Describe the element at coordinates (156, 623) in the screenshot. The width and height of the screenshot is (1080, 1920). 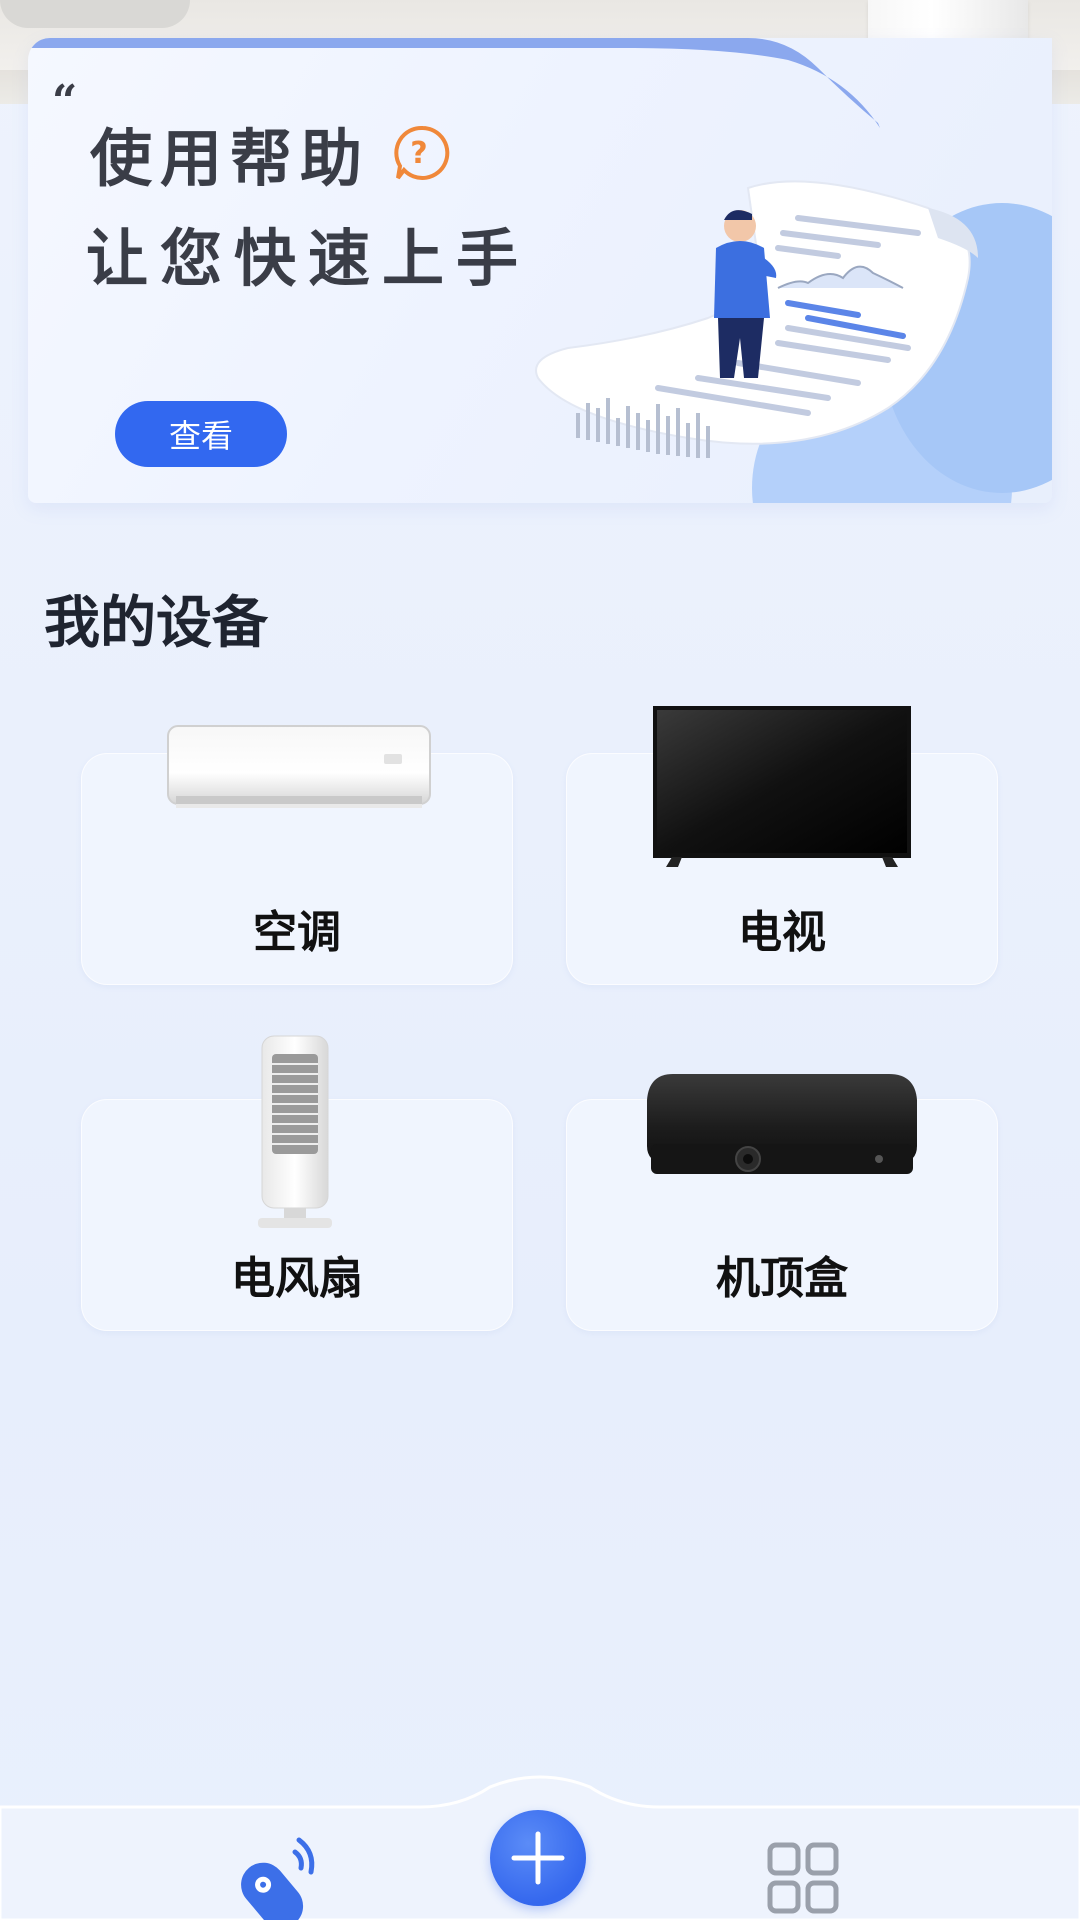
I see `my-devices-title: 我的设备` at that location.